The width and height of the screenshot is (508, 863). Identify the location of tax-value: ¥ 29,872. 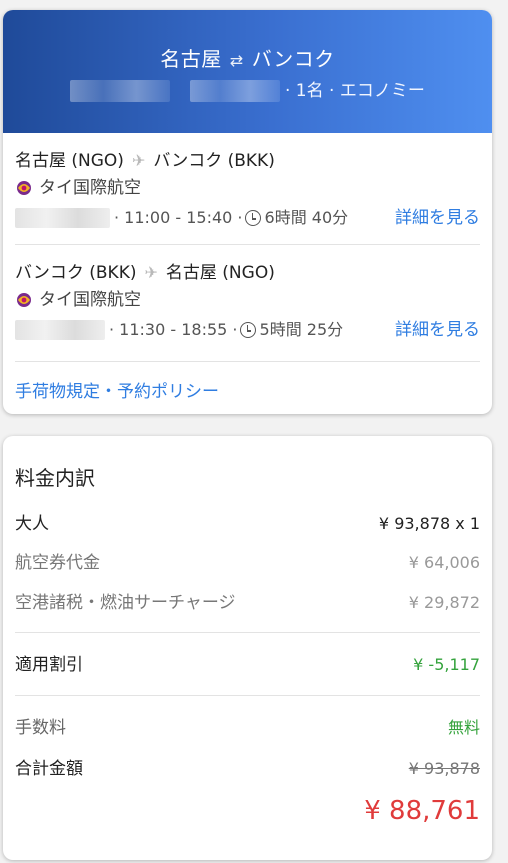
(444, 602).